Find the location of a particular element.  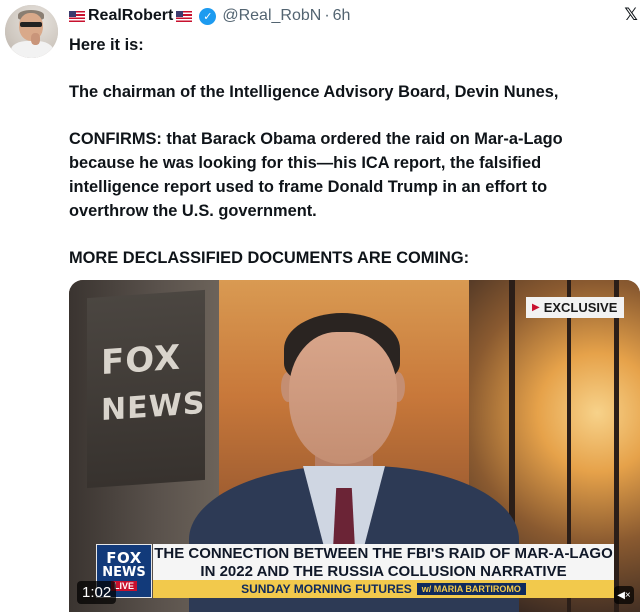

avatar-glasses is located at coordinates (31, 24).